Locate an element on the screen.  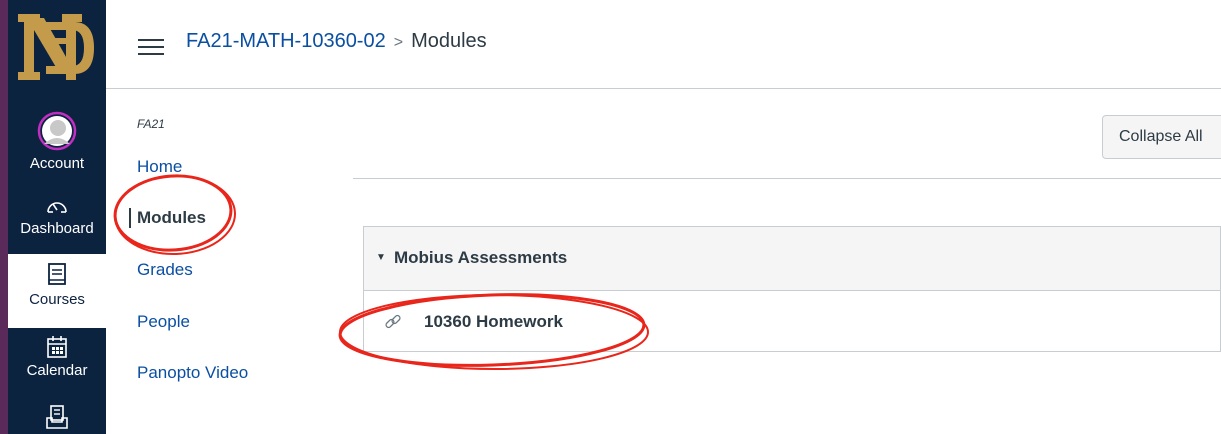
course-term-label: FA21 is located at coordinates (151, 124).